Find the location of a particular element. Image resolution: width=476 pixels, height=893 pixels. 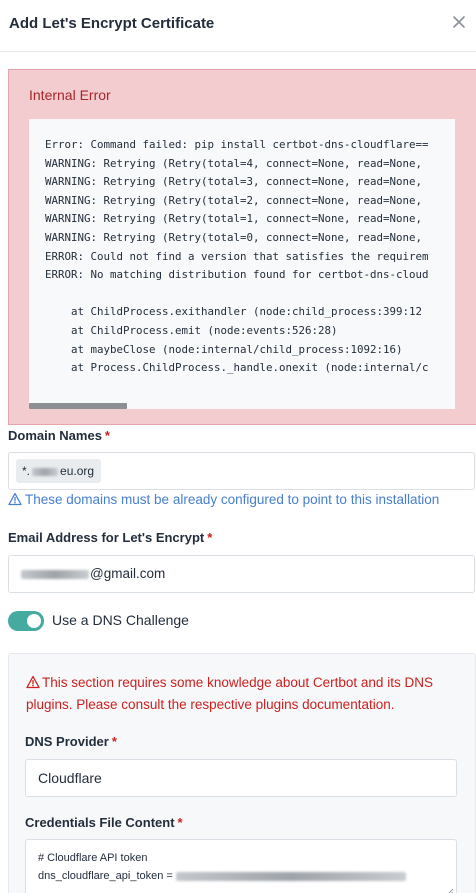

email-value-suffix: @gmail.com is located at coordinates (128, 573).